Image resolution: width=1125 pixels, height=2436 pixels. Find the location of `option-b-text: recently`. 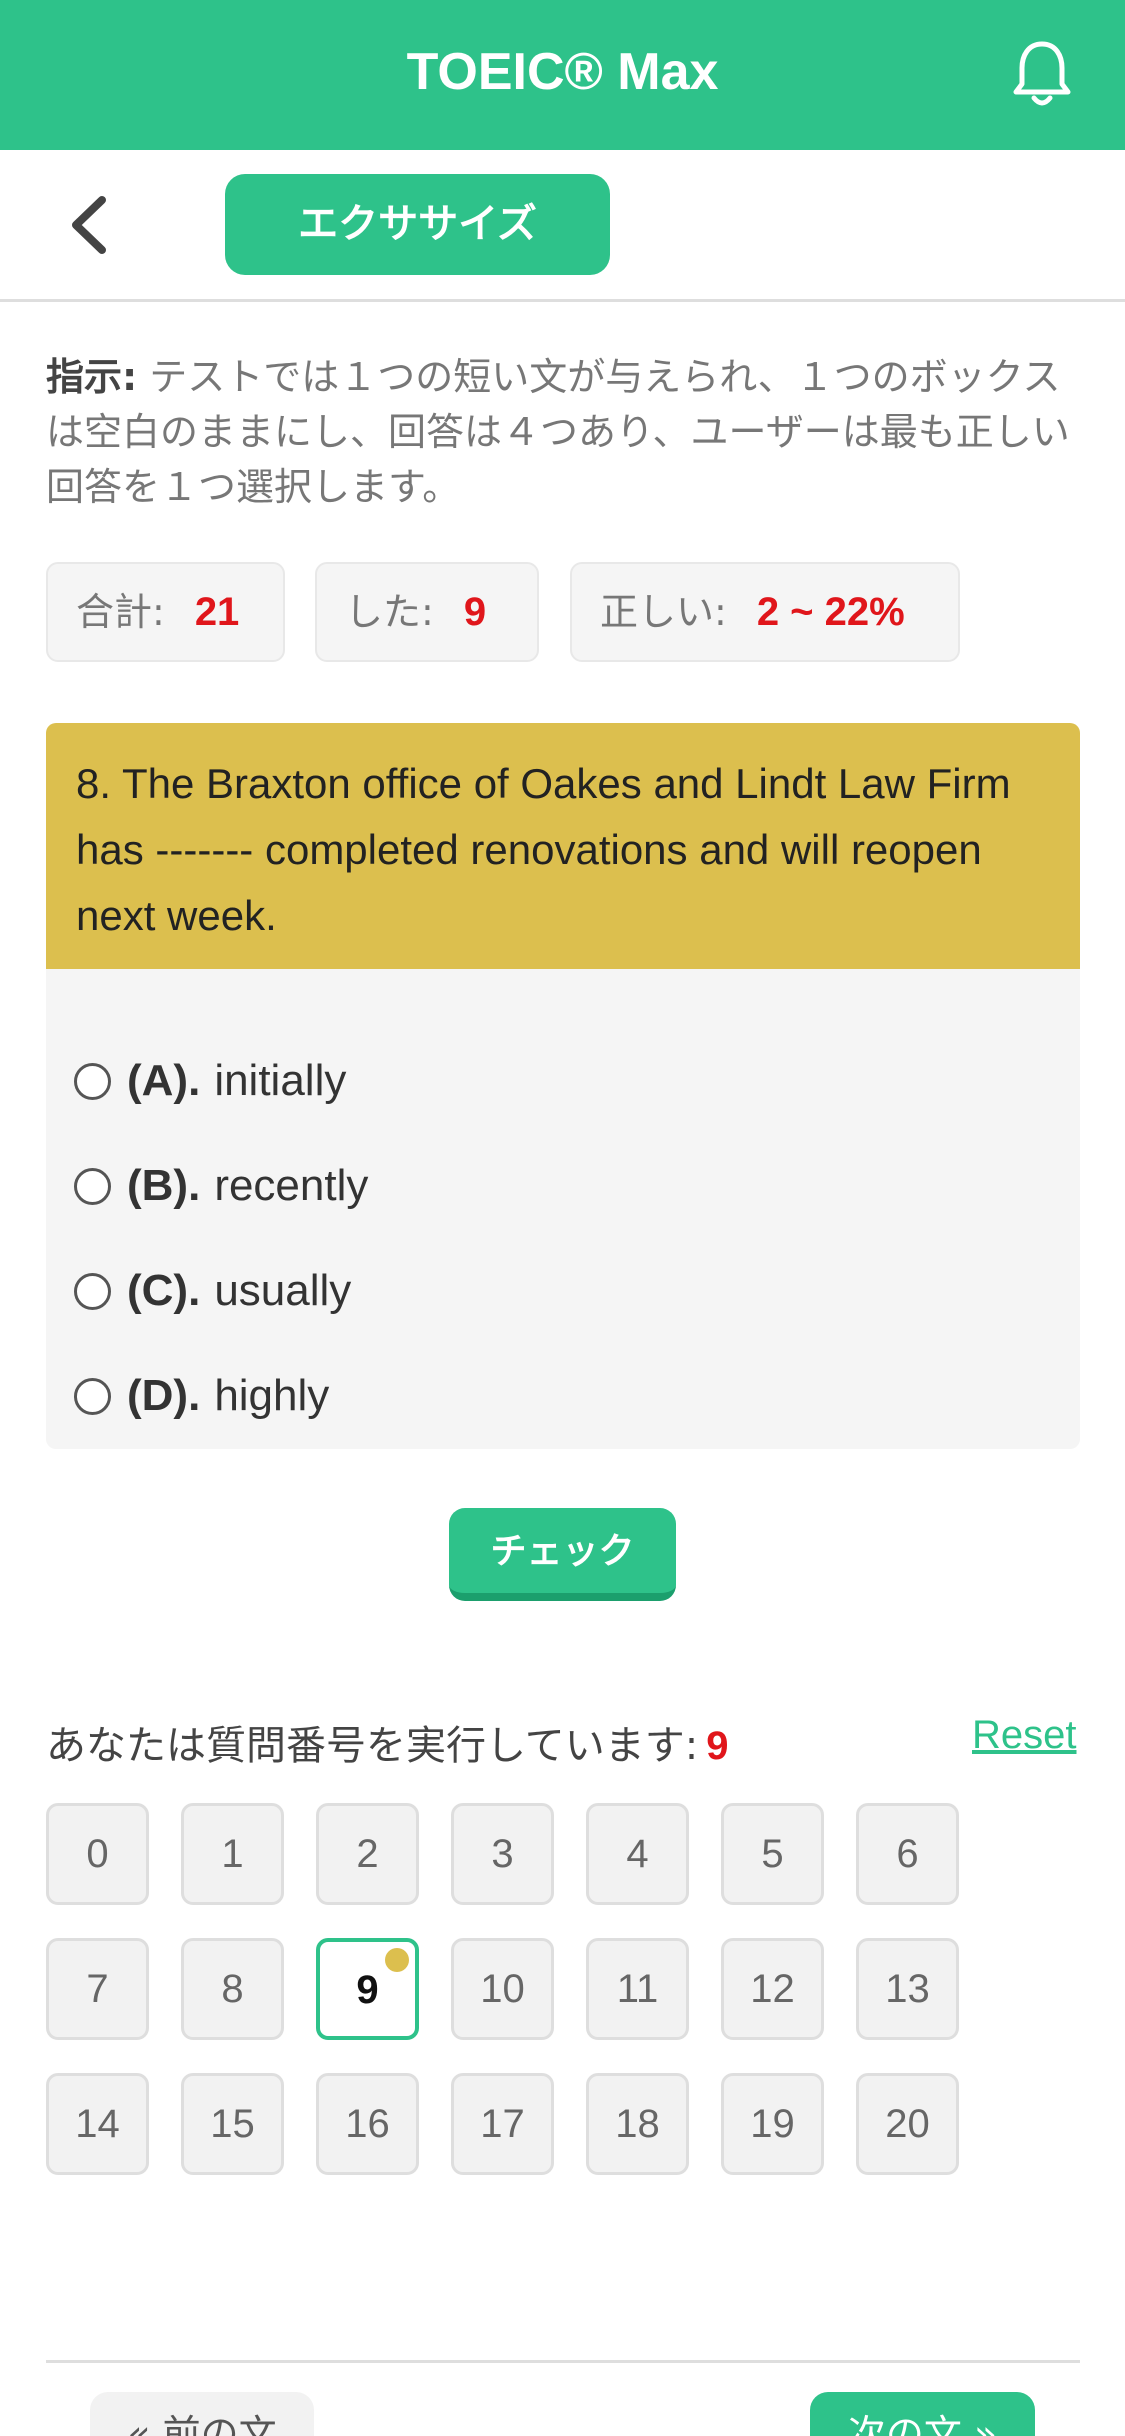

option-b-text: recently is located at coordinates (291, 1185).